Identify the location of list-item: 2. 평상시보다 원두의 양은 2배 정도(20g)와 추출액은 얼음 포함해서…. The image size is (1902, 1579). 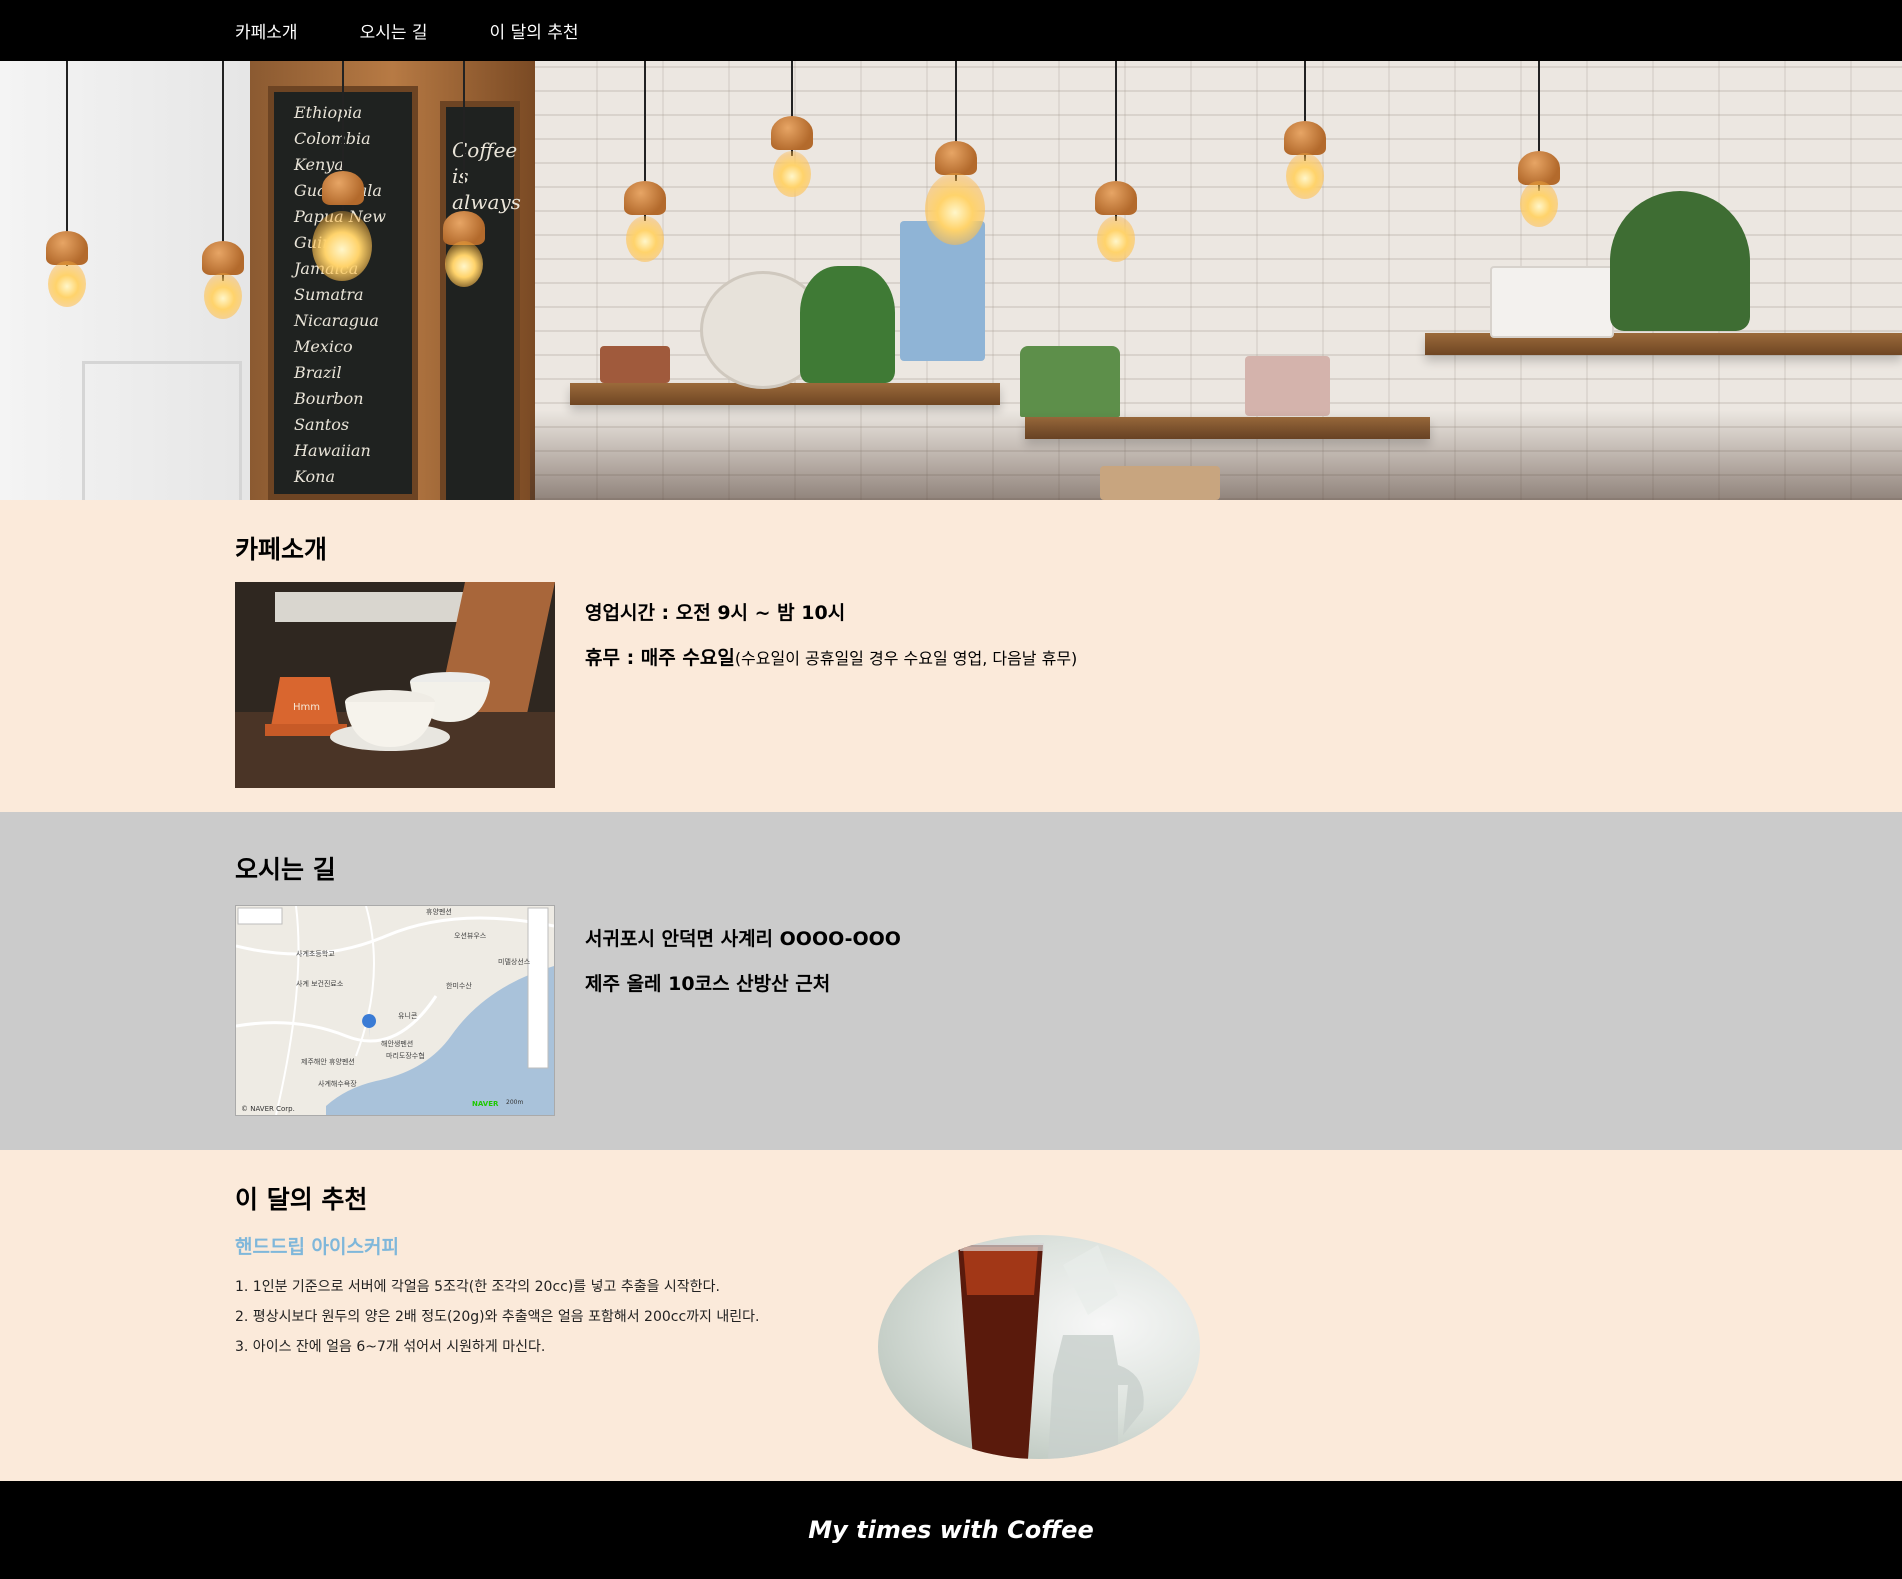
(497, 1317).